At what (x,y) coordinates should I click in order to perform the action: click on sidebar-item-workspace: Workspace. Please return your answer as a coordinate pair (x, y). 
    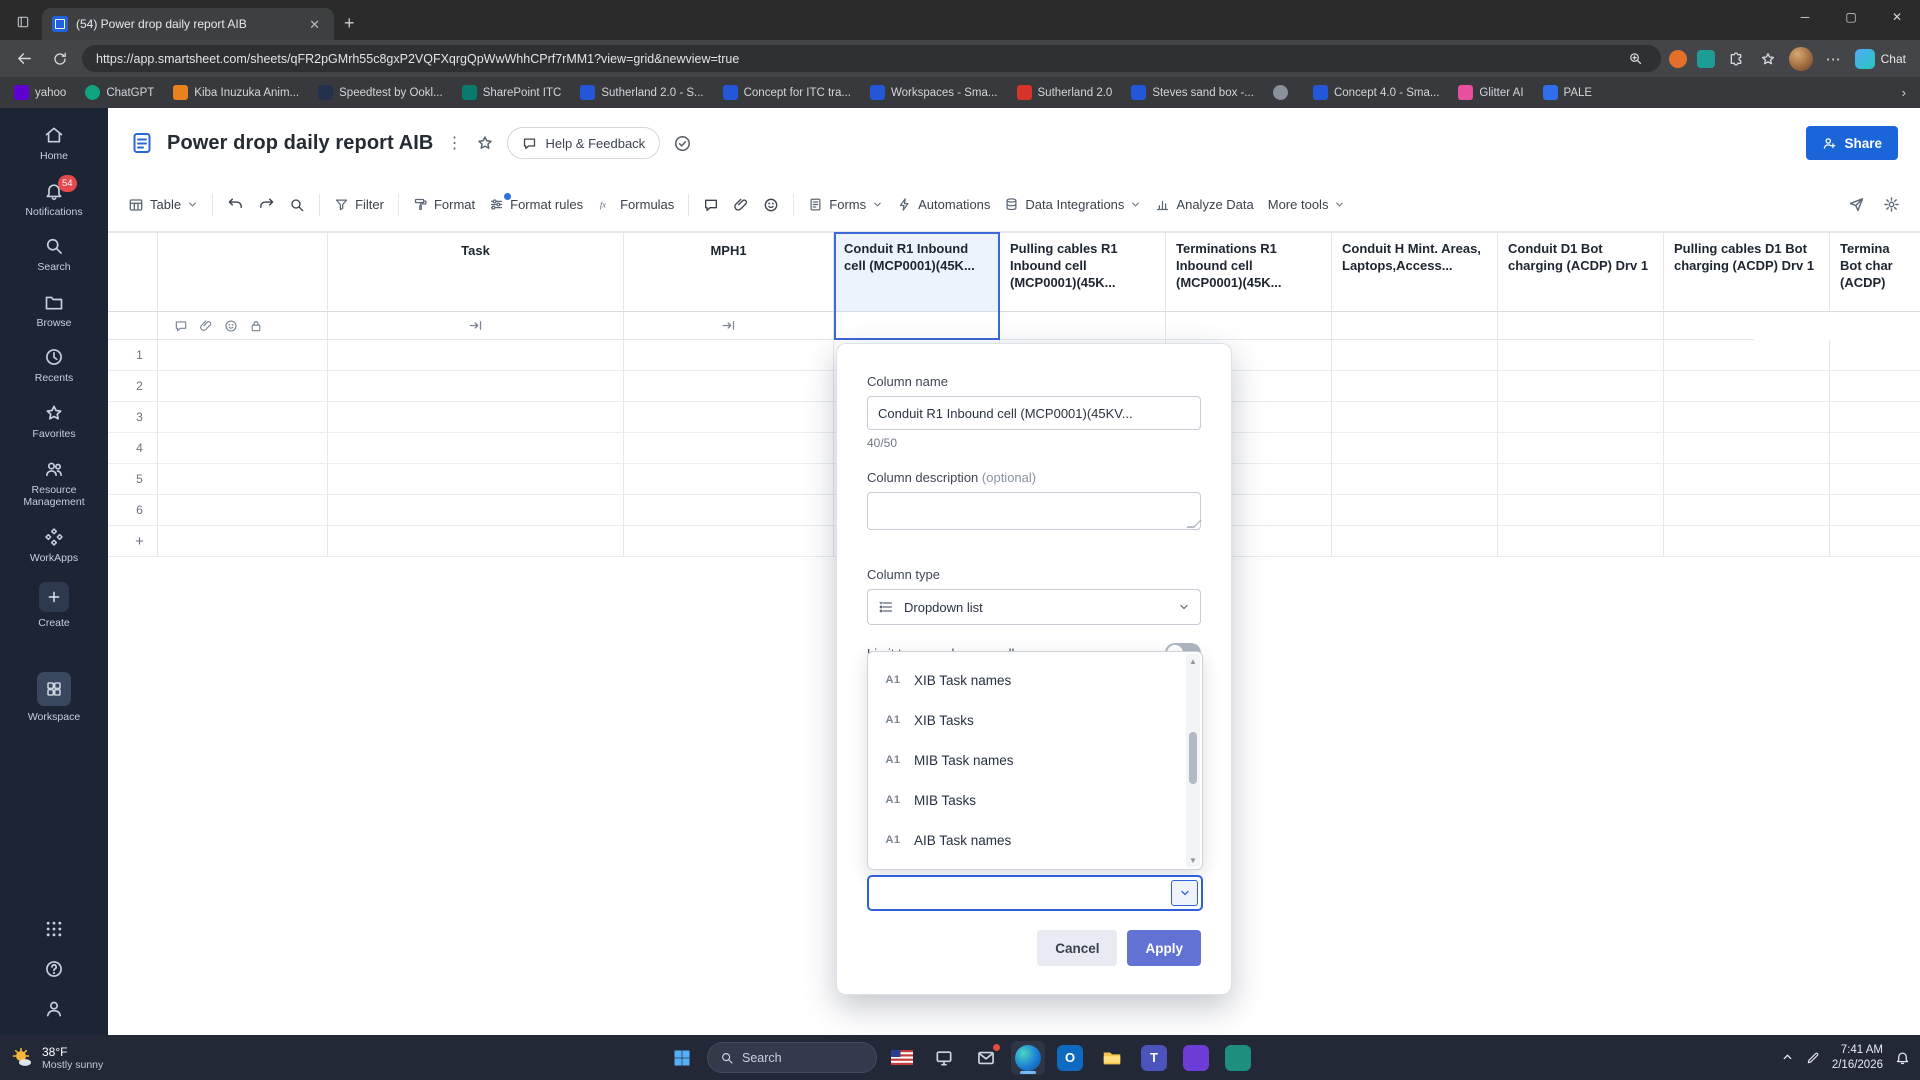
    Looking at the image, I should click on (54, 698).